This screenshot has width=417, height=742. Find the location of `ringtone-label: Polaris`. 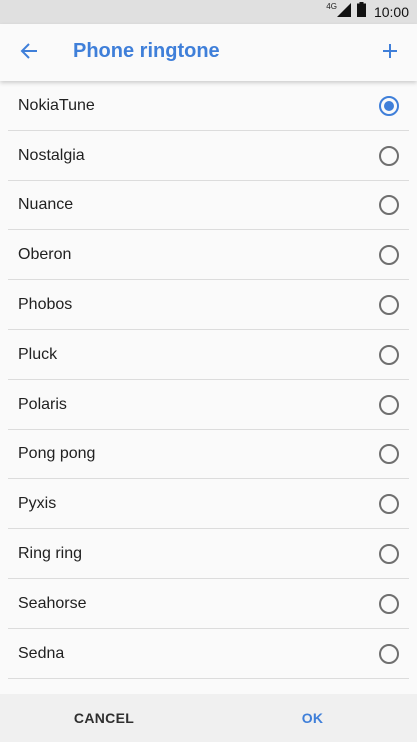

ringtone-label: Polaris is located at coordinates (42, 404).